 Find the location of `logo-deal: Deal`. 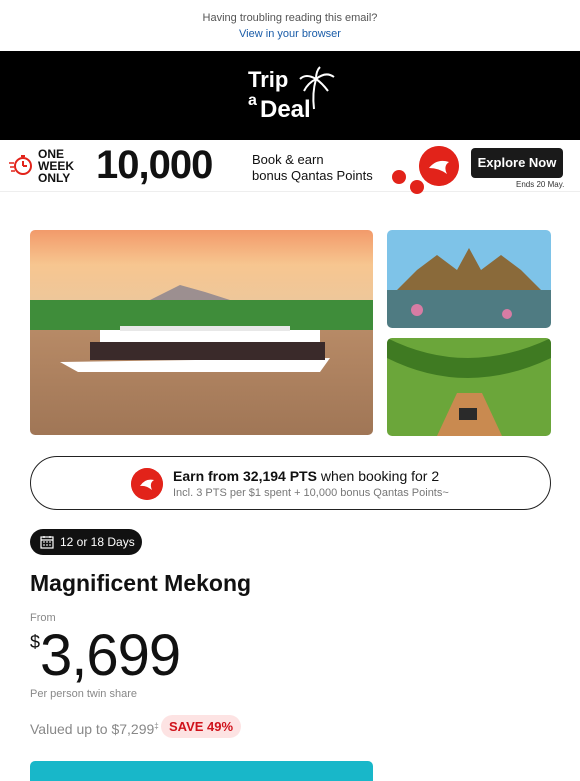

logo-deal: Deal is located at coordinates (285, 109).